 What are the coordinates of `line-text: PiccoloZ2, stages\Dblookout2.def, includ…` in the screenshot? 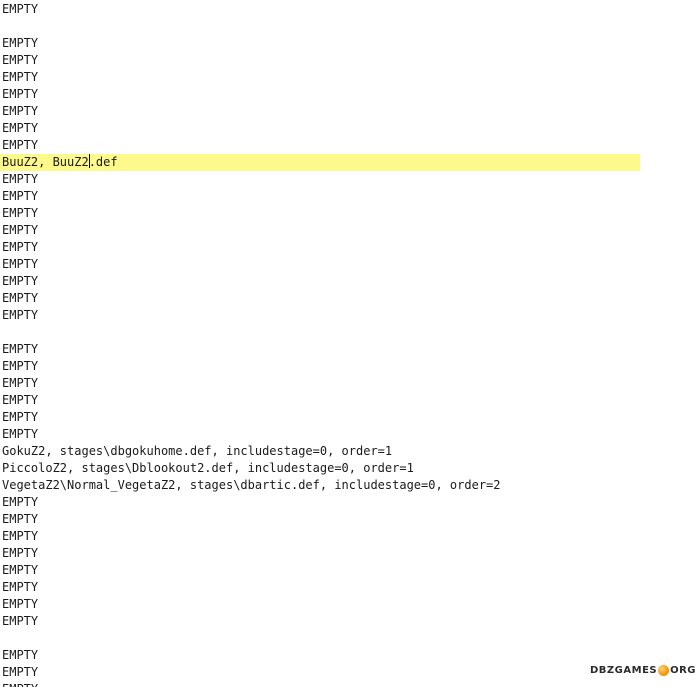 It's located at (208, 468).